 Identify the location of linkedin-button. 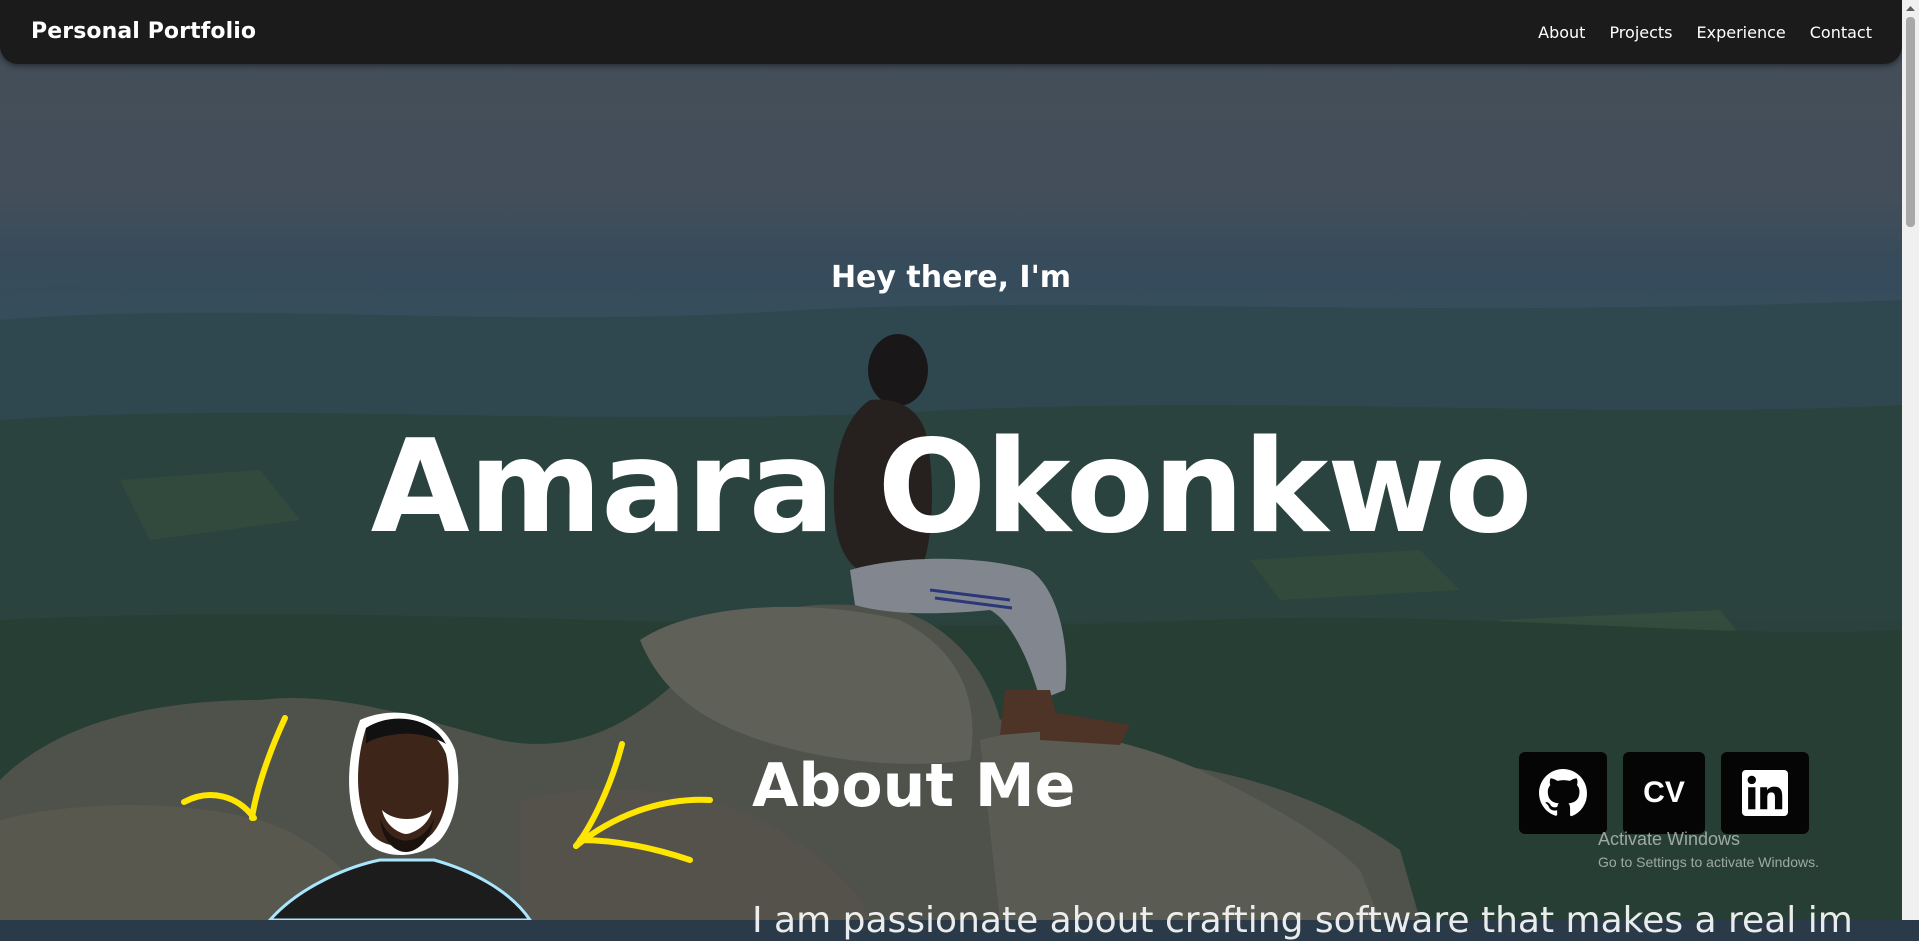
(1765, 793).